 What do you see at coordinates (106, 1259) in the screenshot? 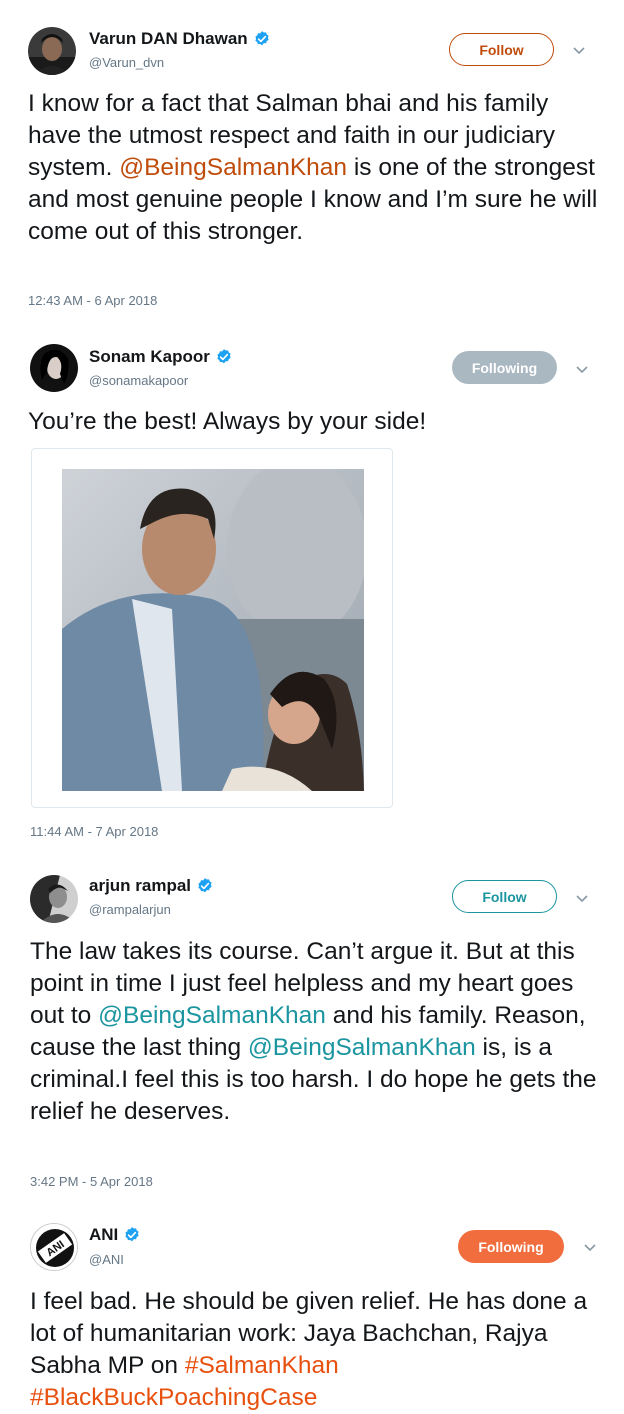
I see `user-handle: @ANI` at bounding box center [106, 1259].